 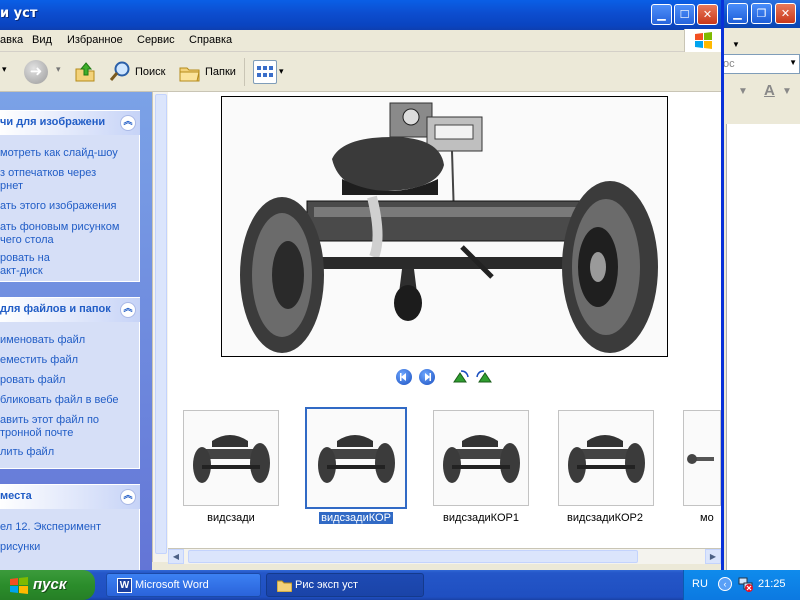 I want to click on windows-flag-icon, so click(x=19, y=585).